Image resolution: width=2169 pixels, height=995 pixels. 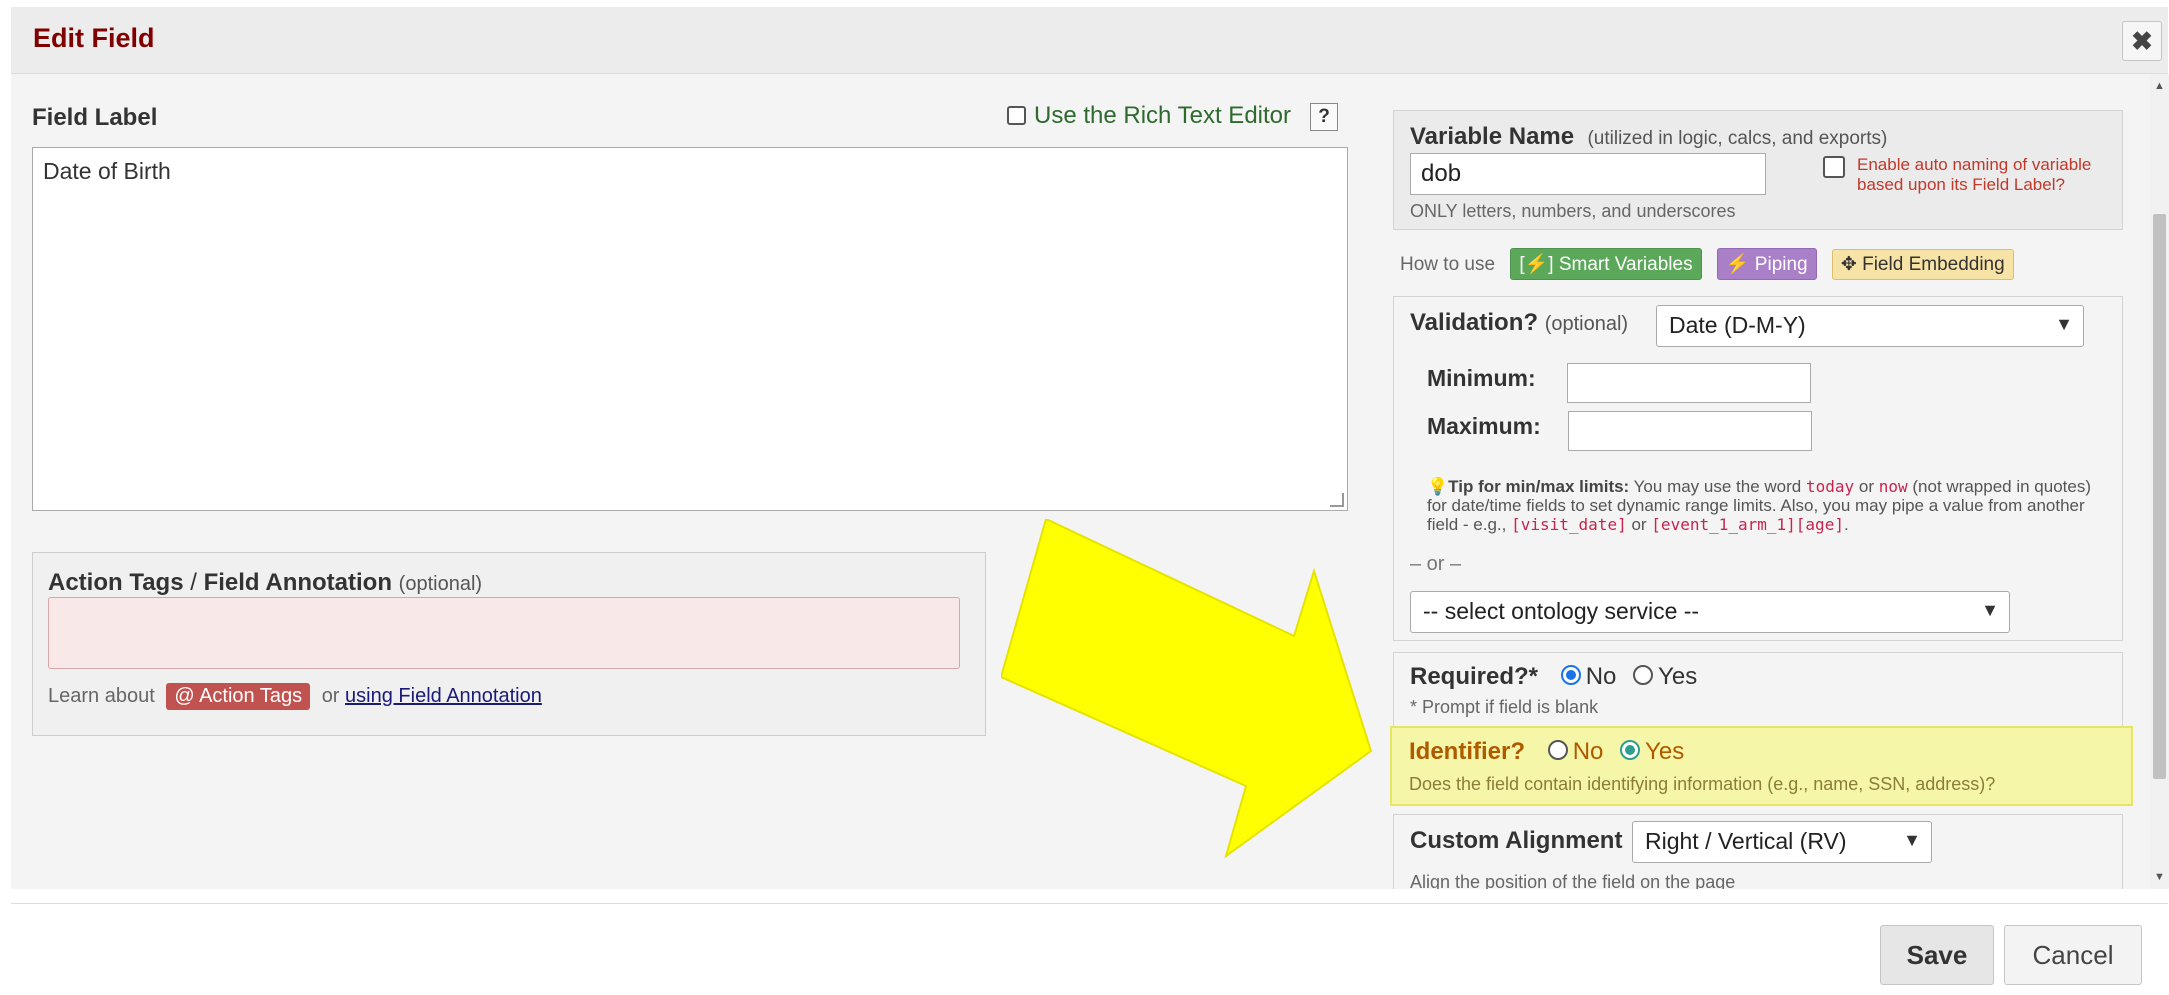 I want to click on dialog-footer: Save Cancel, so click(x=1089, y=949).